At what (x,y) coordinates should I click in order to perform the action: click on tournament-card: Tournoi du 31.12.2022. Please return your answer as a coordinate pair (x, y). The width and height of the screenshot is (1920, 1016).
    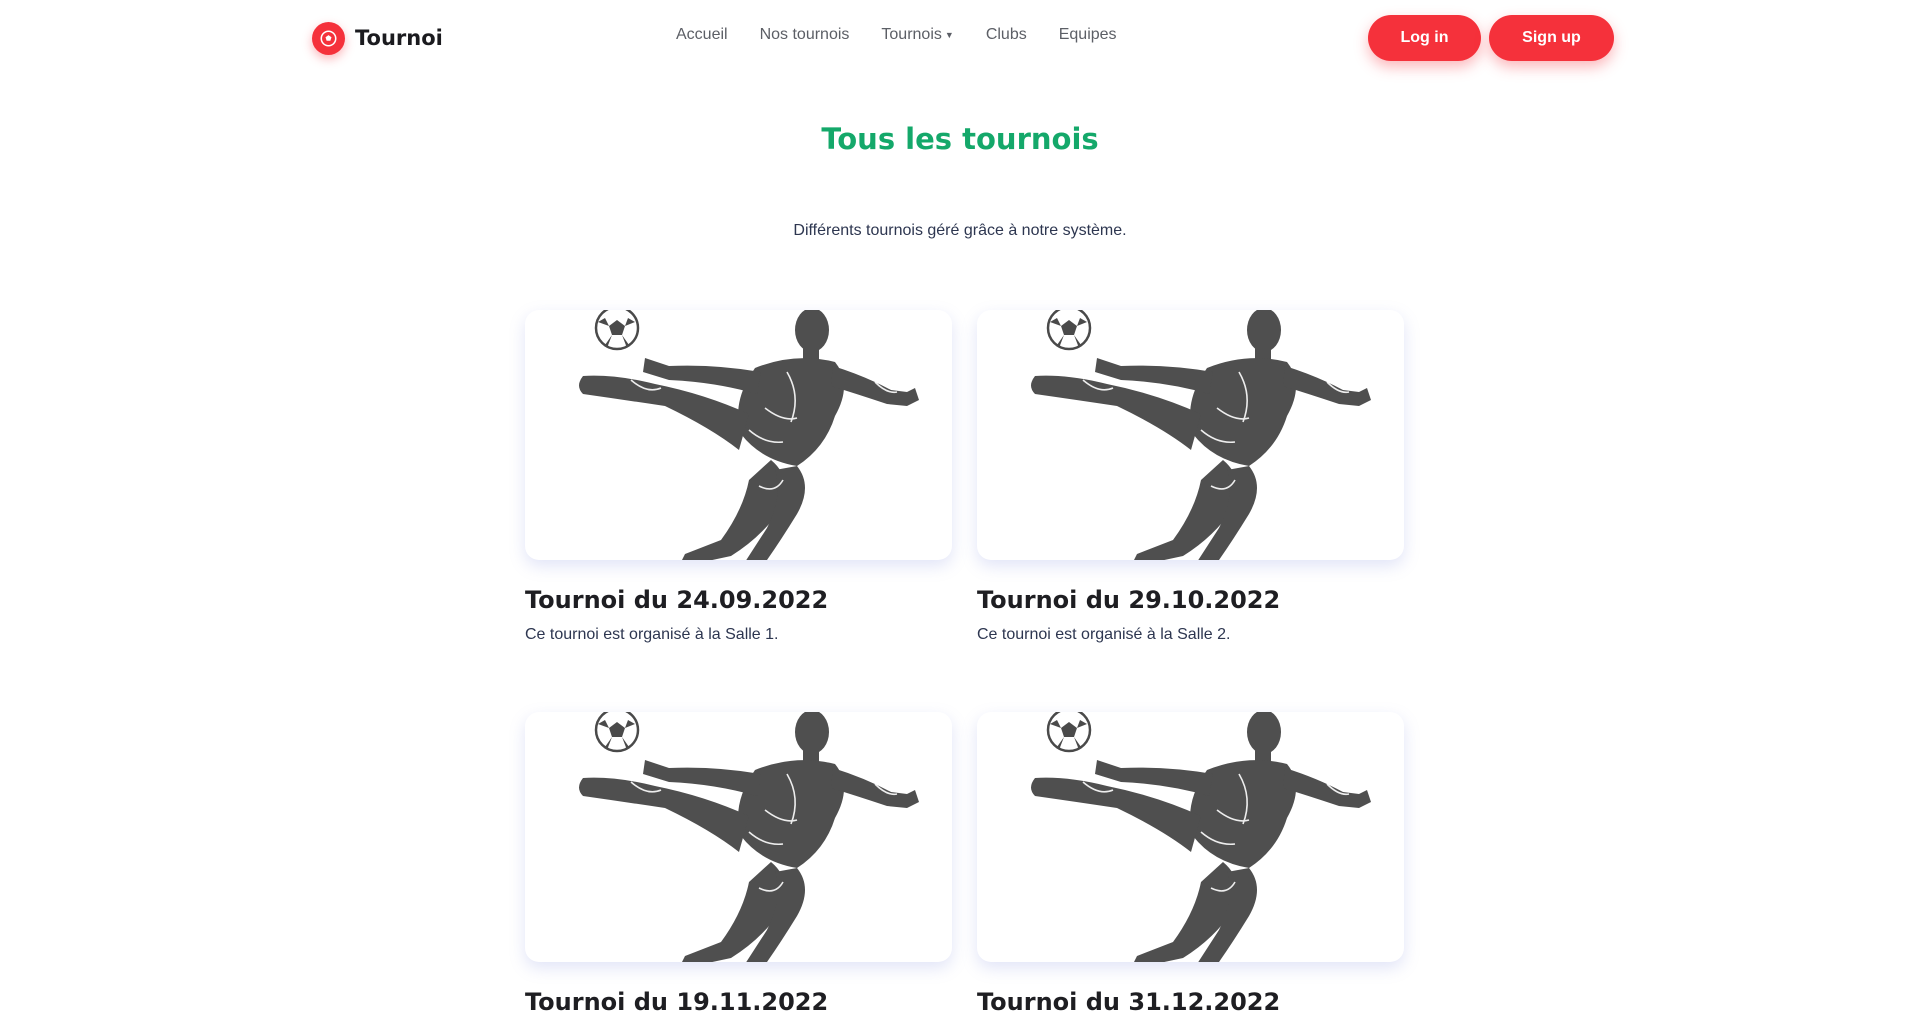
    Looking at the image, I should click on (1190, 864).